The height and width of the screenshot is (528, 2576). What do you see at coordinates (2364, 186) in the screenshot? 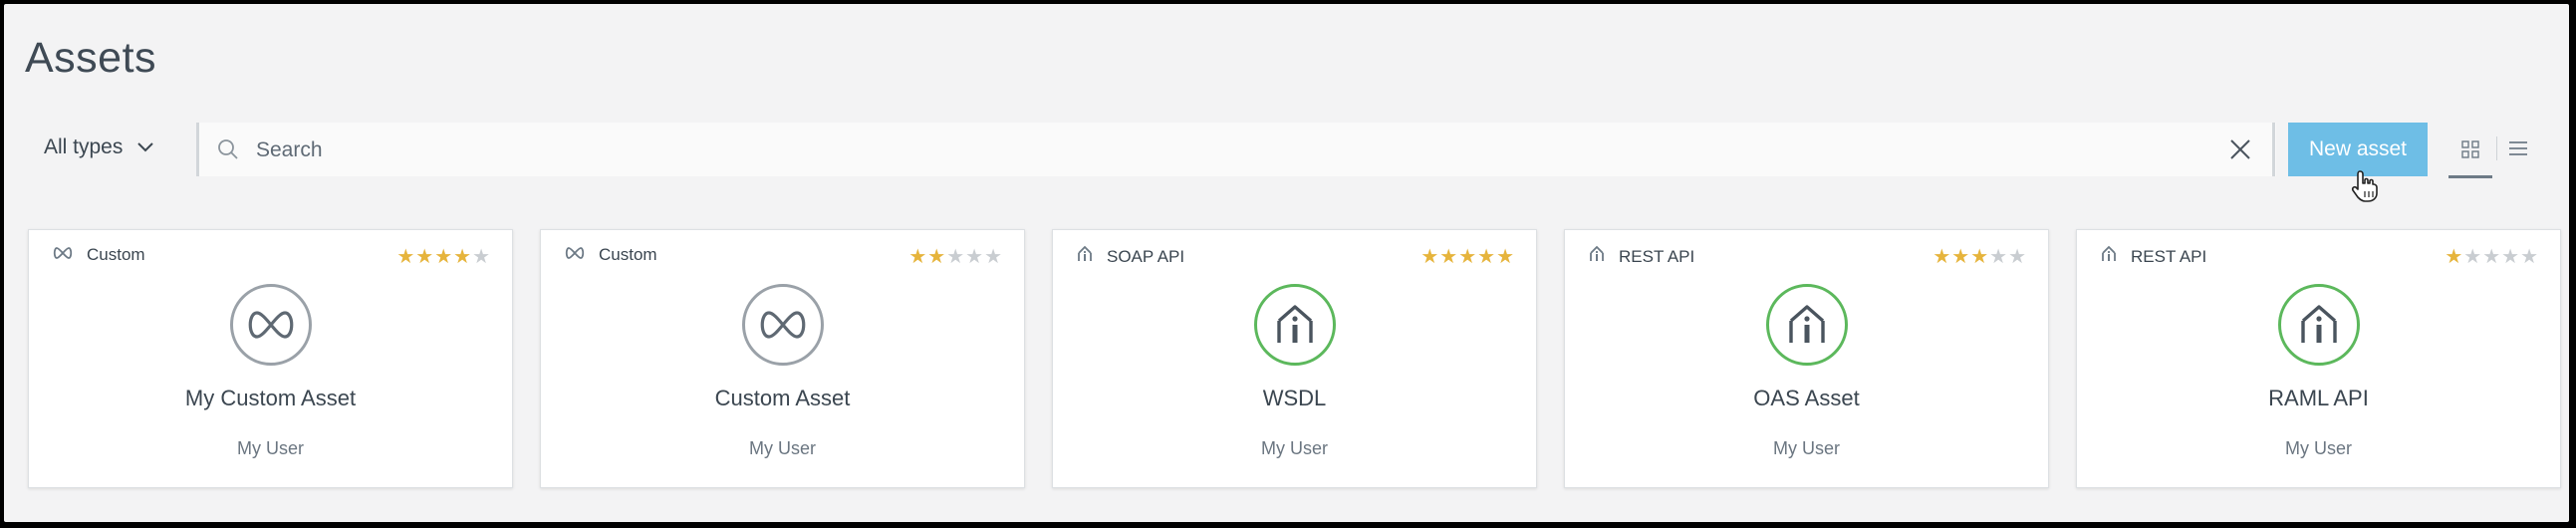
I see `hand-cursor-icon` at bounding box center [2364, 186].